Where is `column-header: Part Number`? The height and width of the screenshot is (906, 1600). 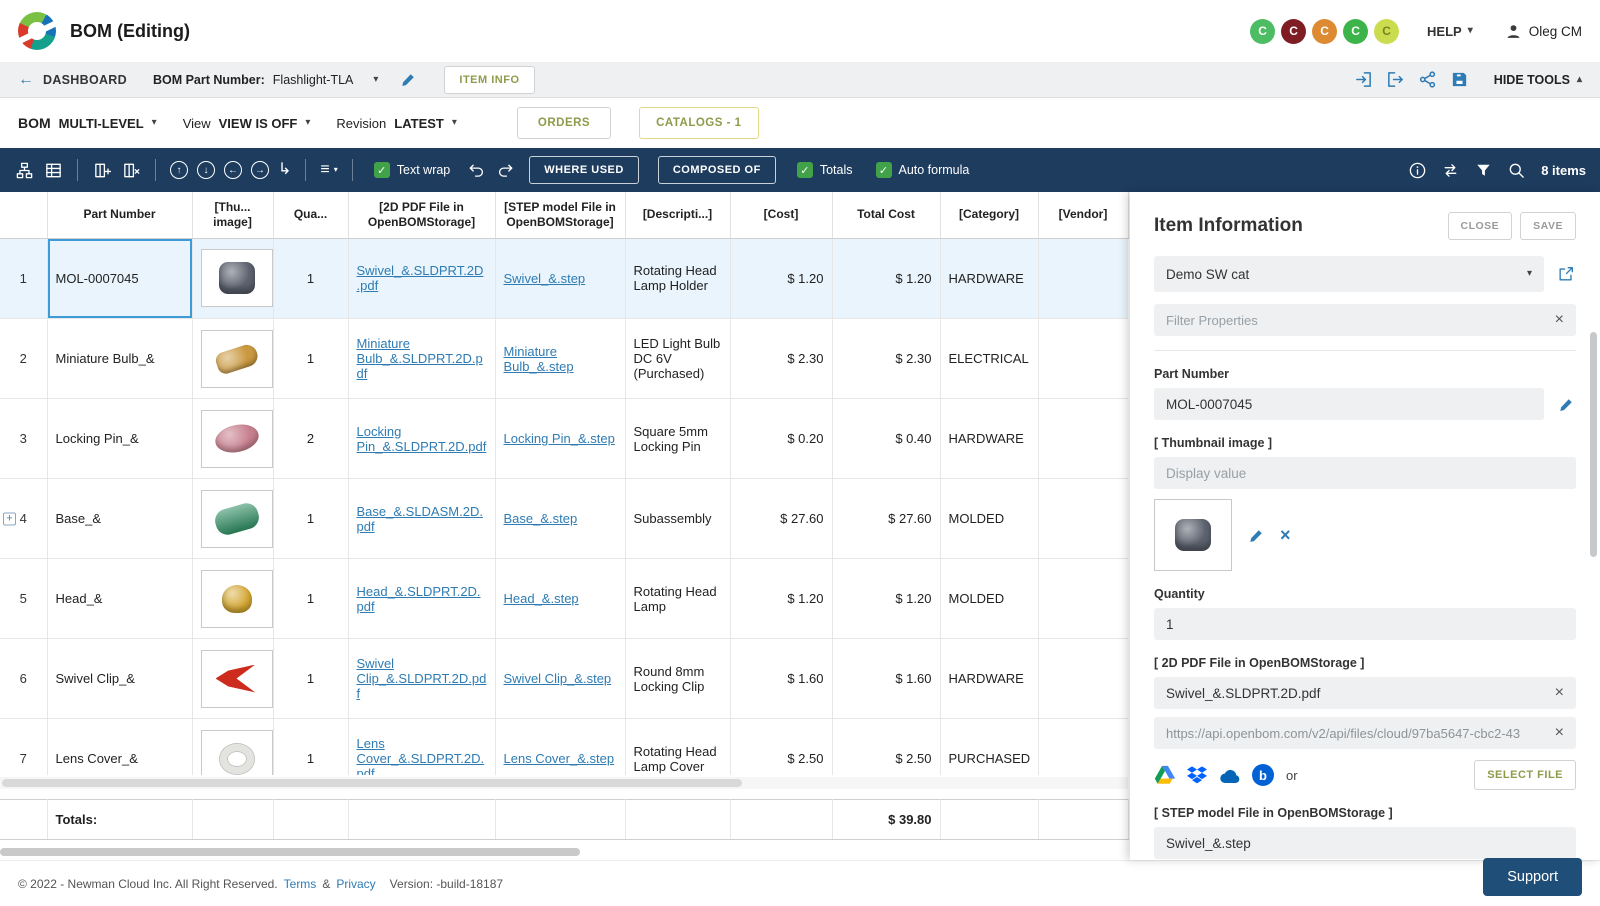
column-header: Part Number is located at coordinates (120, 215).